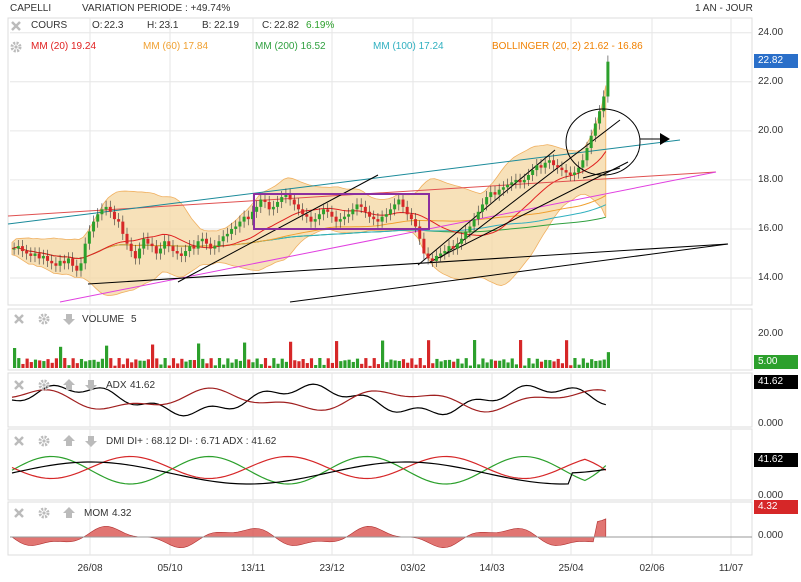  Describe the element at coordinates (69, 385) in the screenshot. I see `adx-up-icon` at that location.